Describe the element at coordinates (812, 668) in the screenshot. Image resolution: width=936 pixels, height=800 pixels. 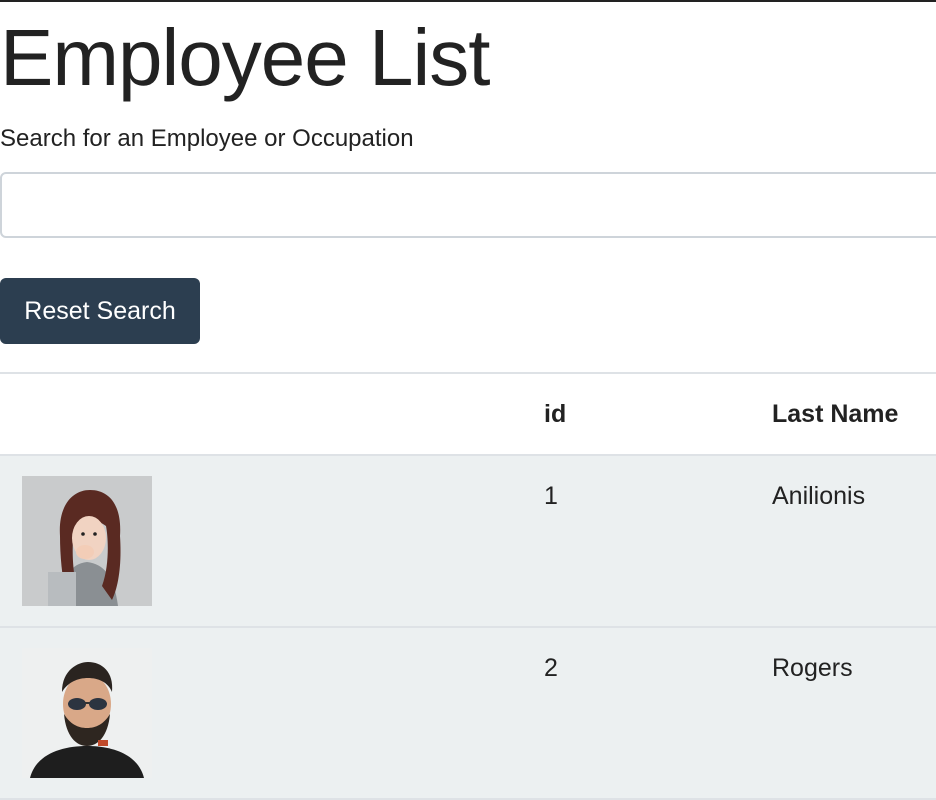
I see `cell-last-name: Rogers` at that location.